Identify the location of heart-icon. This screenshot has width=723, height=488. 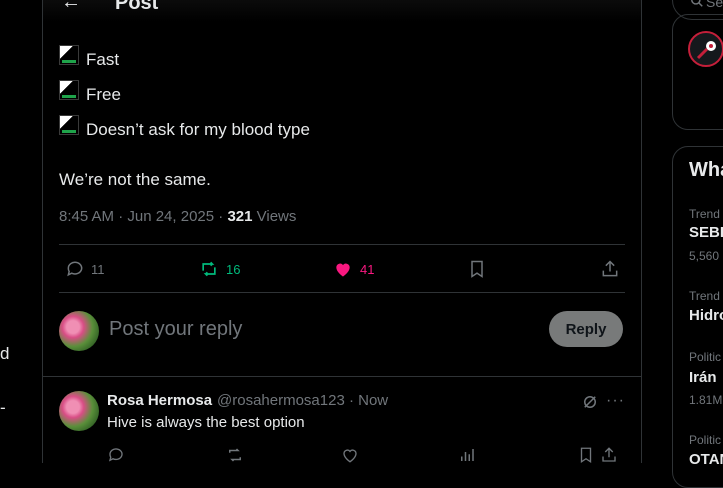
(350, 455).